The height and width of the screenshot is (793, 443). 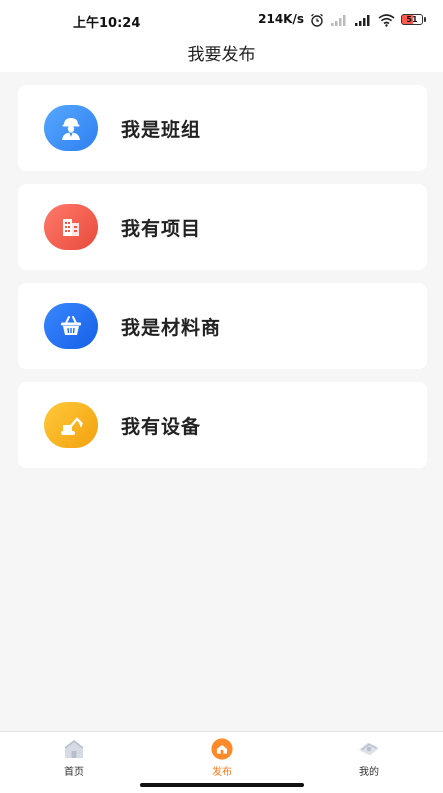 What do you see at coordinates (161, 130) in the screenshot?
I see `card-label-team: 我是班组` at bounding box center [161, 130].